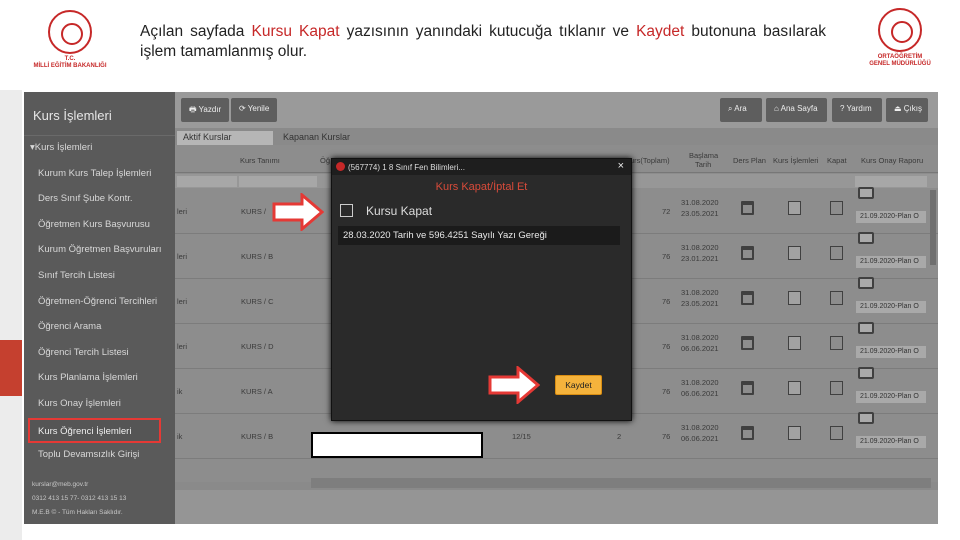 The width and height of the screenshot is (960, 540). I want to click on home-button: ⌂ Ana Sayfa, so click(796, 110).